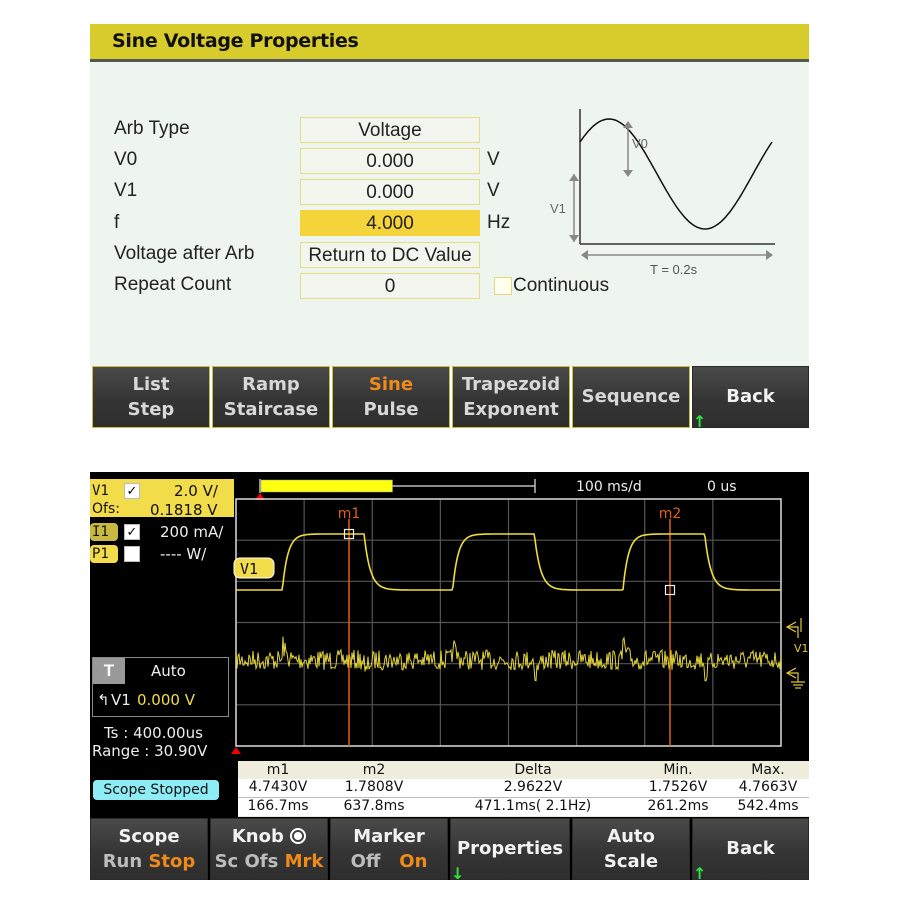 The image size is (900, 900). Describe the element at coordinates (261, 861) in the screenshot. I see `option-offset: Ofs` at that location.